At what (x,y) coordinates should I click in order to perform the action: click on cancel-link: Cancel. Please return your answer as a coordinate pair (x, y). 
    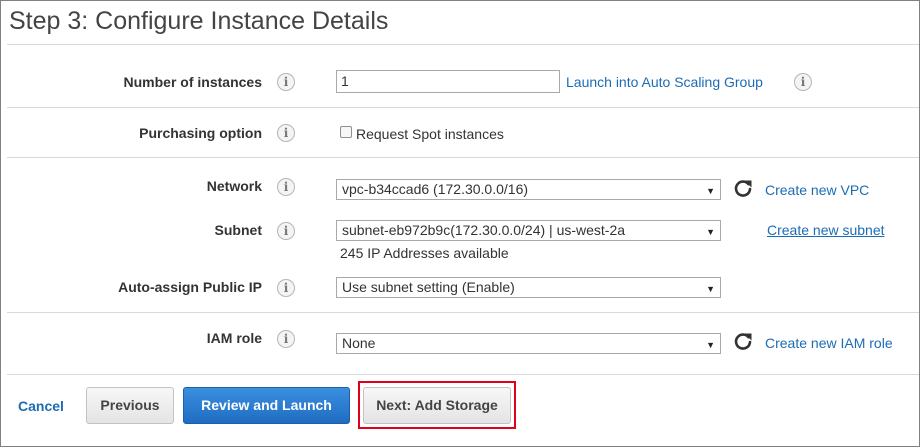
    Looking at the image, I should click on (41, 406).